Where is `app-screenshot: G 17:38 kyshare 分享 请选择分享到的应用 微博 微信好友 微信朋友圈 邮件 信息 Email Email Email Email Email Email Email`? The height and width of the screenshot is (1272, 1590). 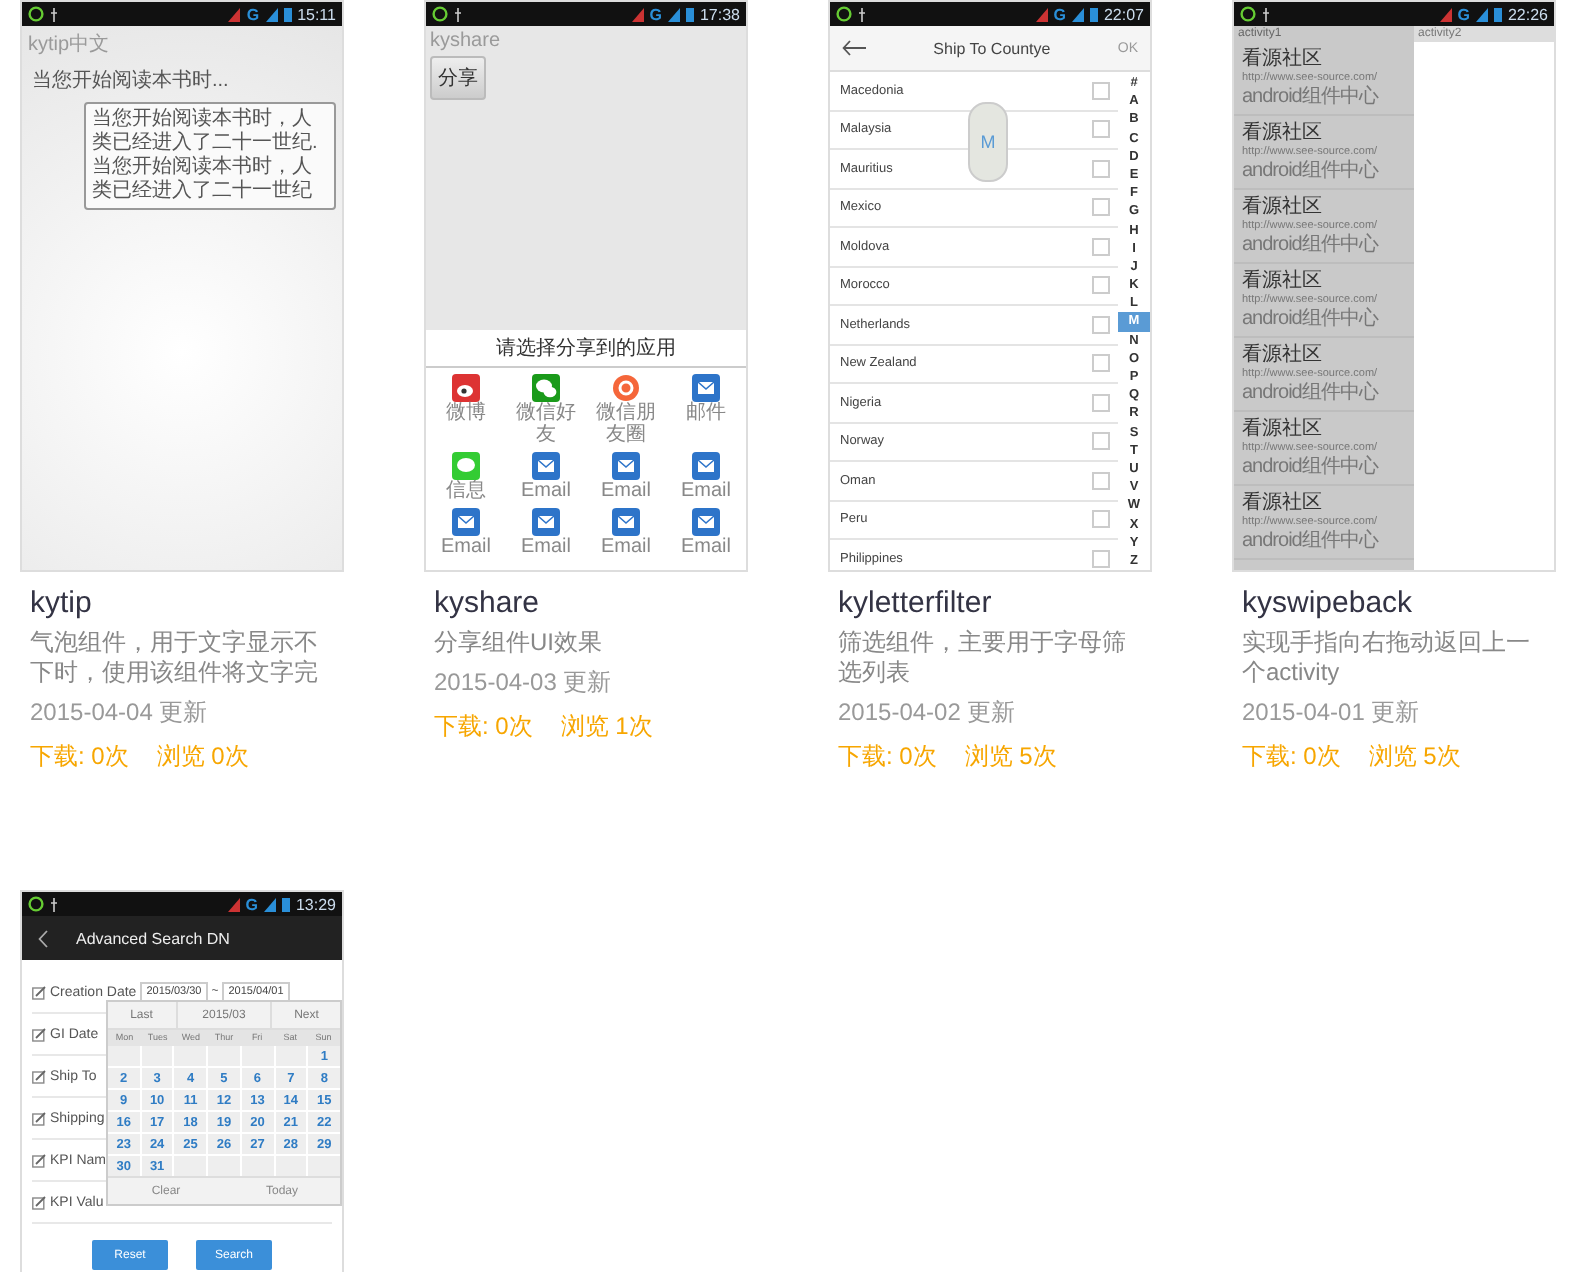 app-screenshot: G 17:38 kyshare 分享 请选择分享到的应用 微博 微信好友 微信朋友圈 邮件 信息 Email Email Email Email Email Email Email is located at coordinates (586, 286).